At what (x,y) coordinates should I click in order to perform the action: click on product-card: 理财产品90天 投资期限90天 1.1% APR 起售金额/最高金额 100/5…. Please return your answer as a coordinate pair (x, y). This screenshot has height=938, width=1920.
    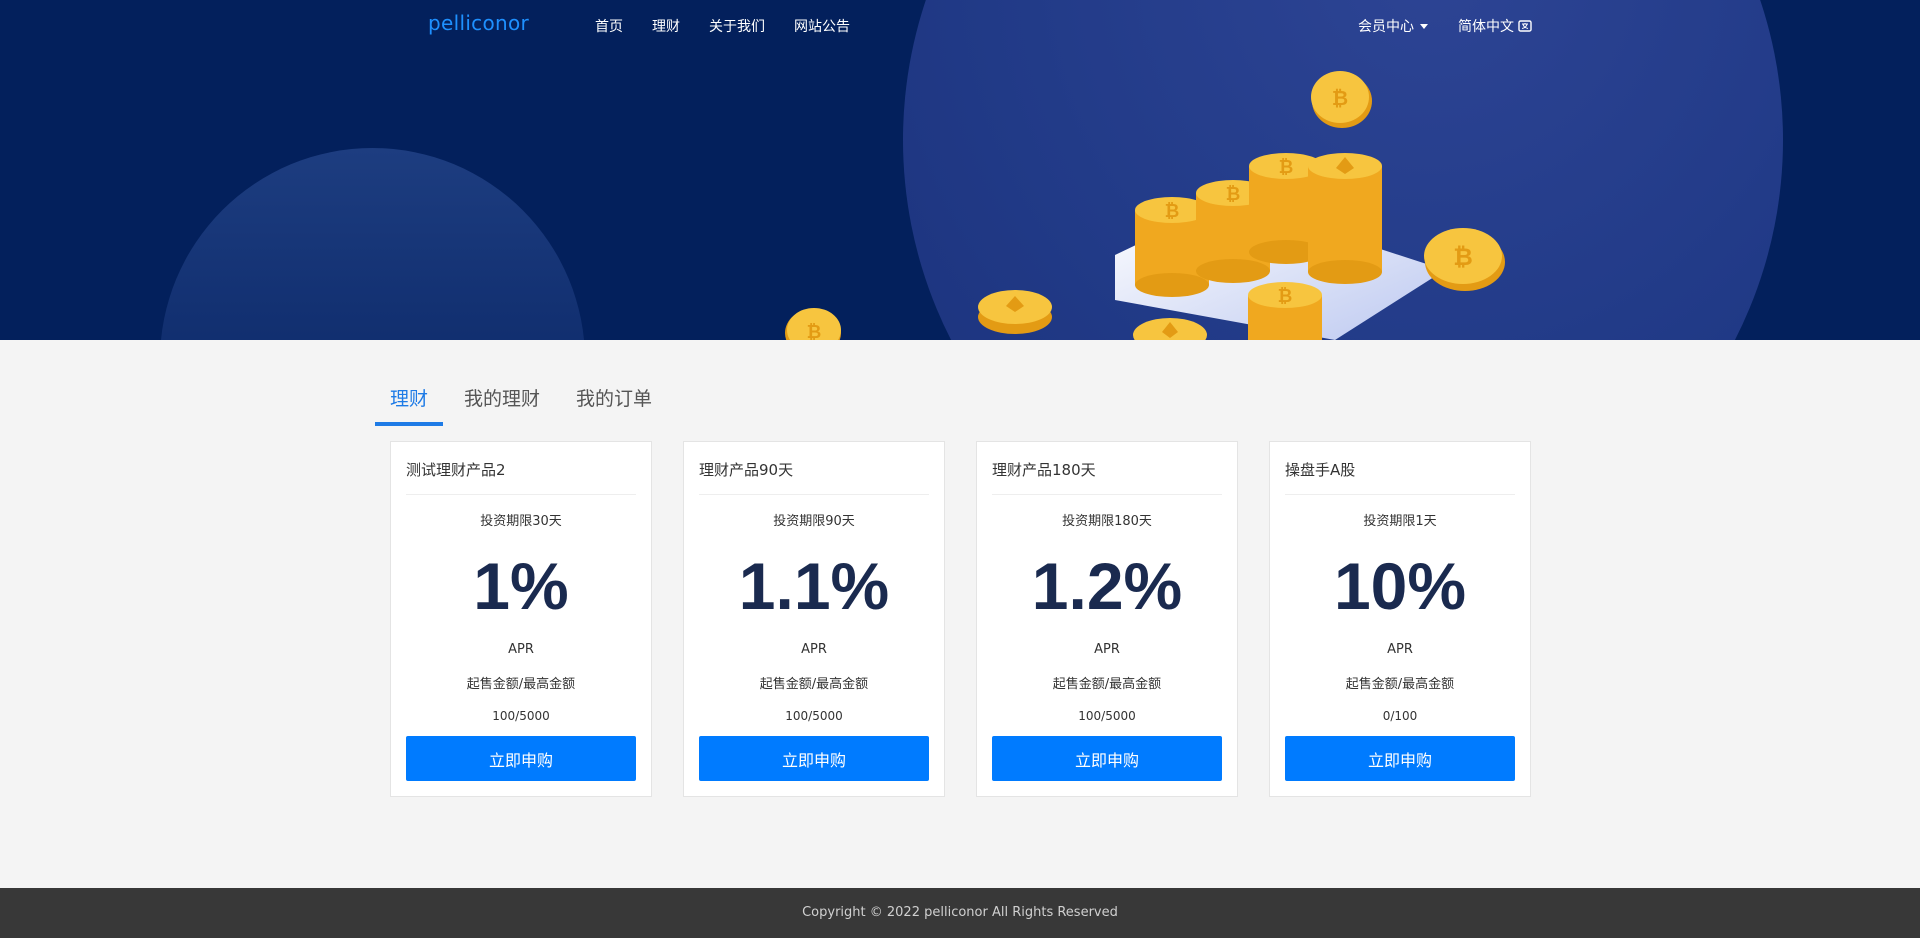
    Looking at the image, I should click on (814, 619).